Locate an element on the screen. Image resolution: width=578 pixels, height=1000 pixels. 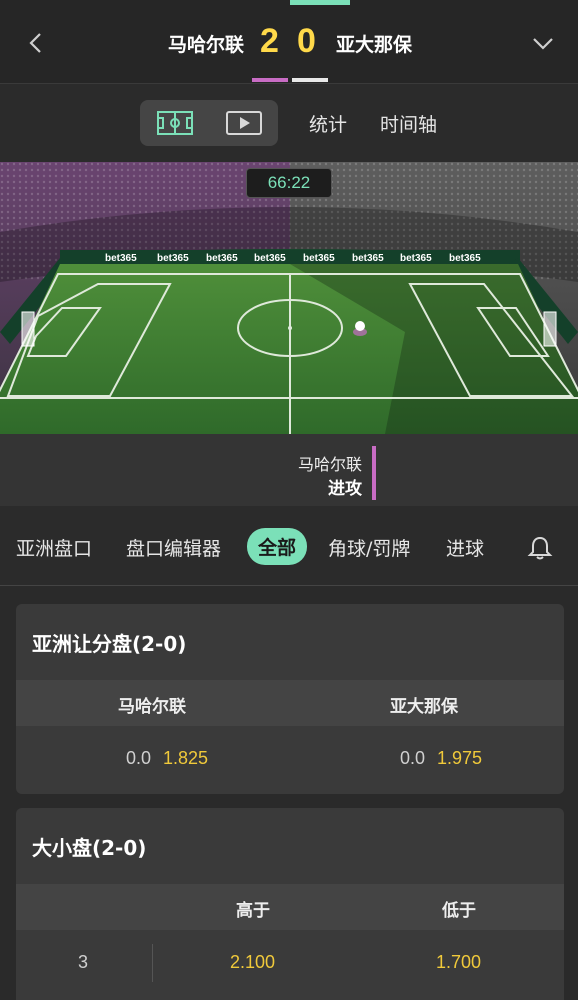
match-clock: 66:22 is located at coordinates (289, 183).